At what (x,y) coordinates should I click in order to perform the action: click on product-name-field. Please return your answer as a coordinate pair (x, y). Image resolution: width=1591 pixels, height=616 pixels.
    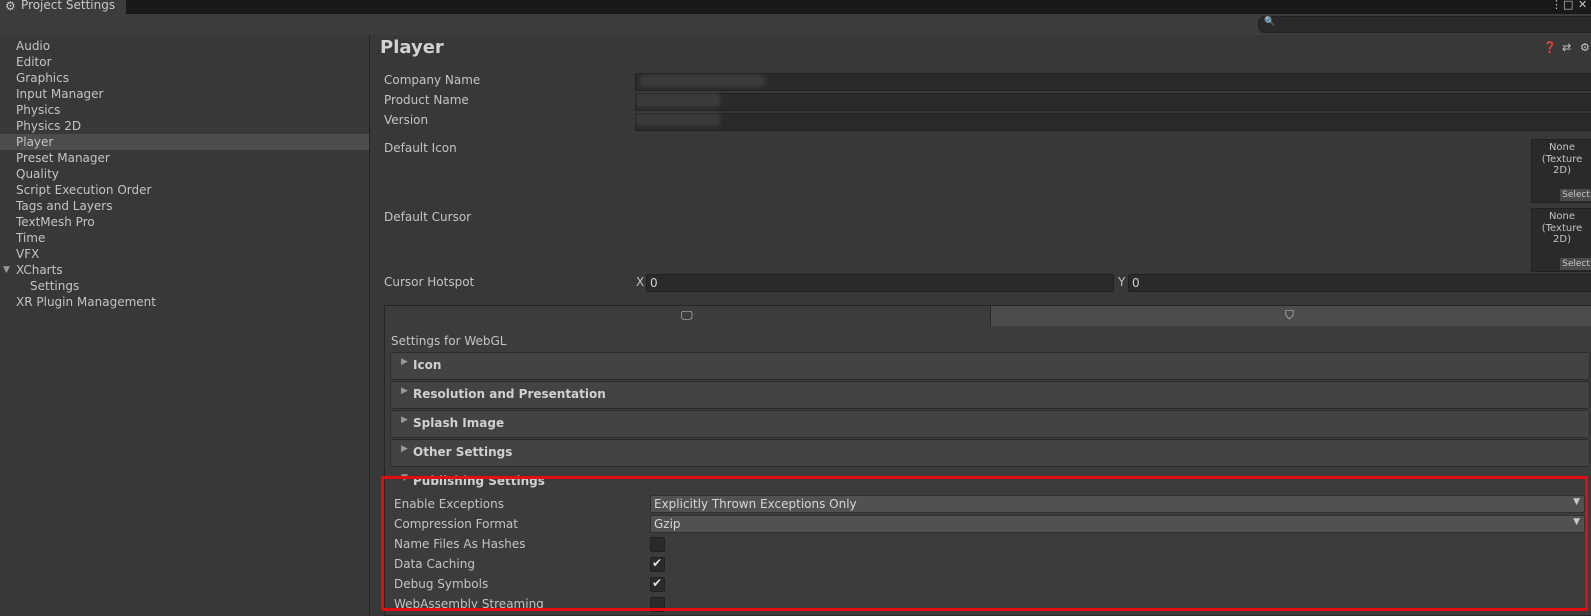
    Looking at the image, I should click on (1113, 102).